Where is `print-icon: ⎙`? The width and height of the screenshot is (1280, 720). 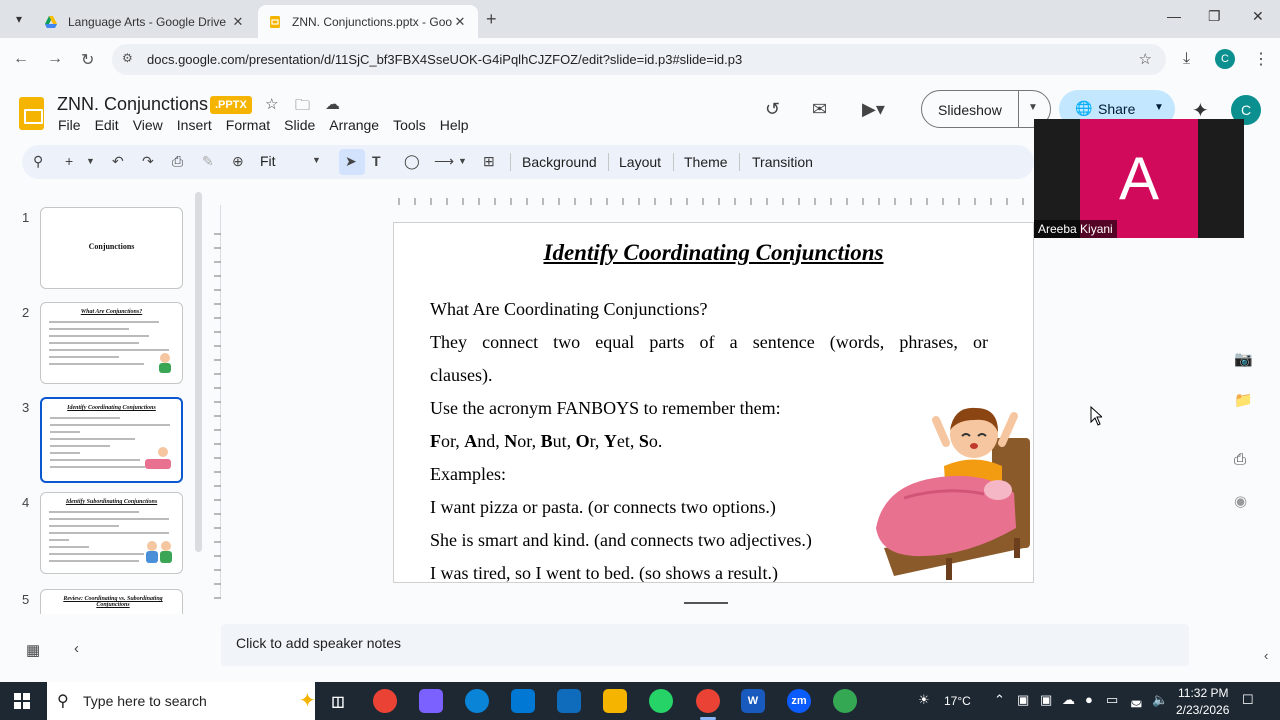
print-icon: ⎙ is located at coordinates (177, 161).